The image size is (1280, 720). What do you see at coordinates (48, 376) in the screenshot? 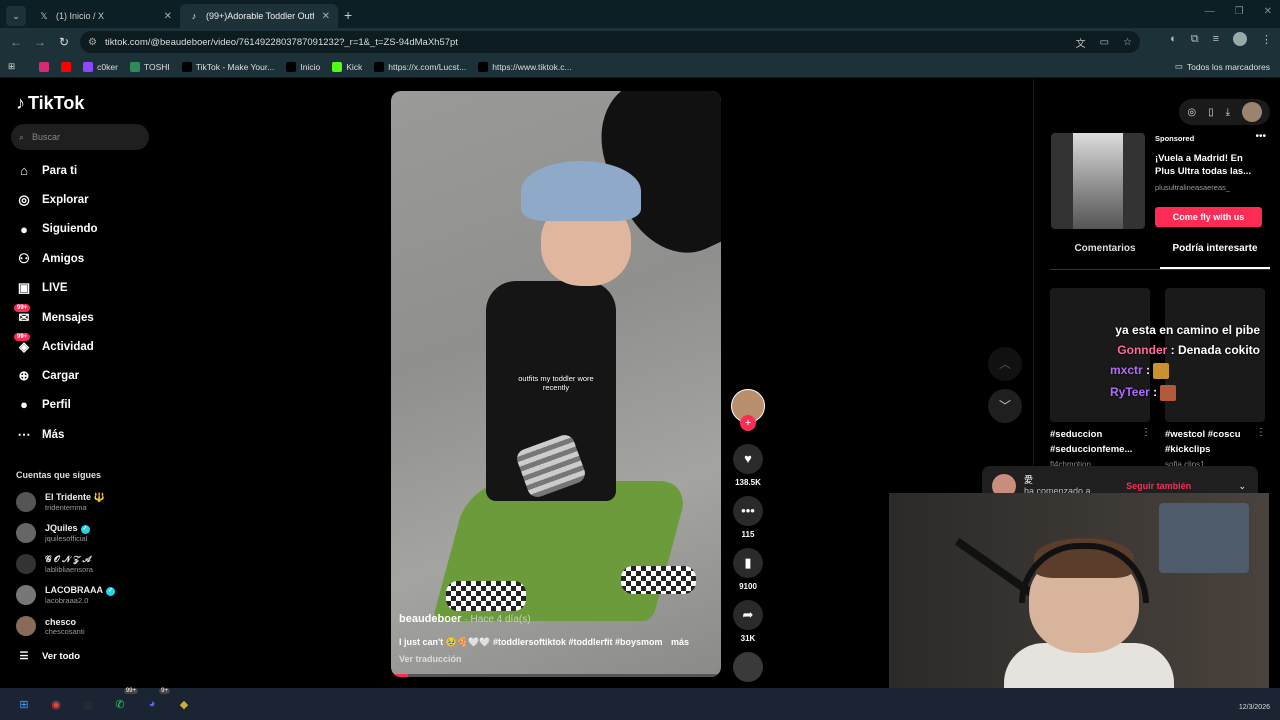
I see `nav-item-cargar: ⊕ Cargar` at bounding box center [48, 376].